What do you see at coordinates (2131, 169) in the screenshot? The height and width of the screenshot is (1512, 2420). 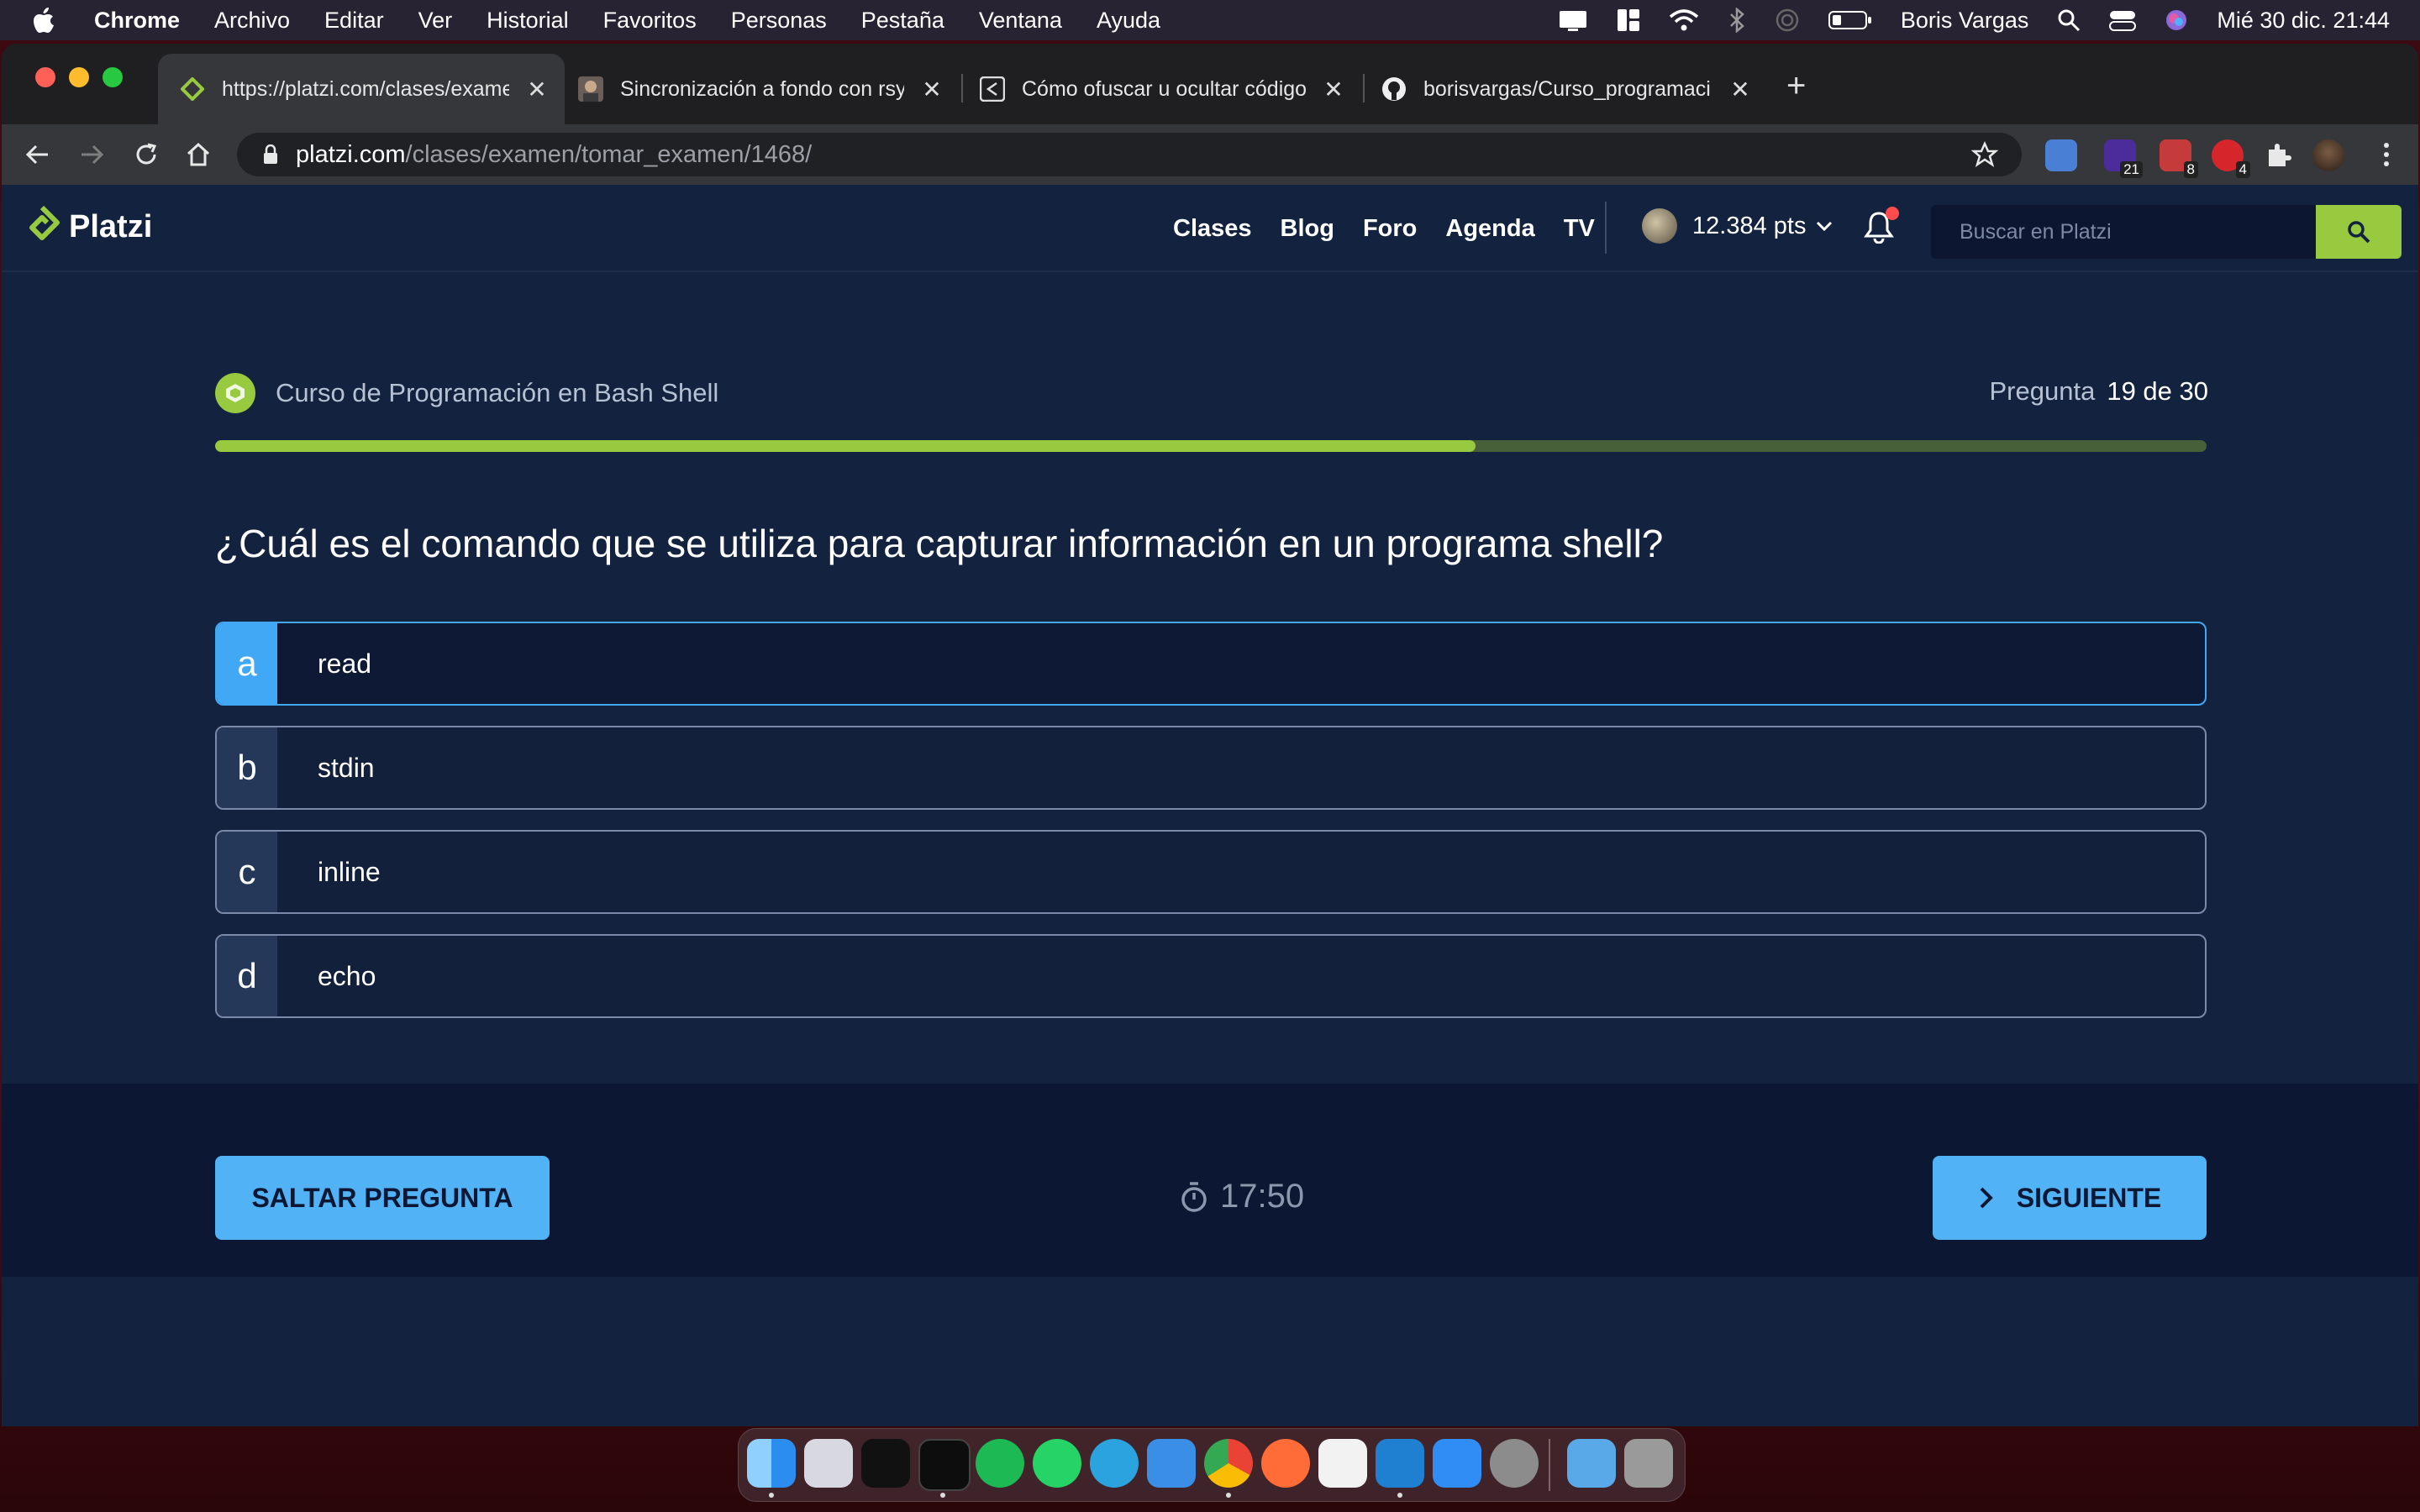 I see `extension-badge: 21` at bounding box center [2131, 169].